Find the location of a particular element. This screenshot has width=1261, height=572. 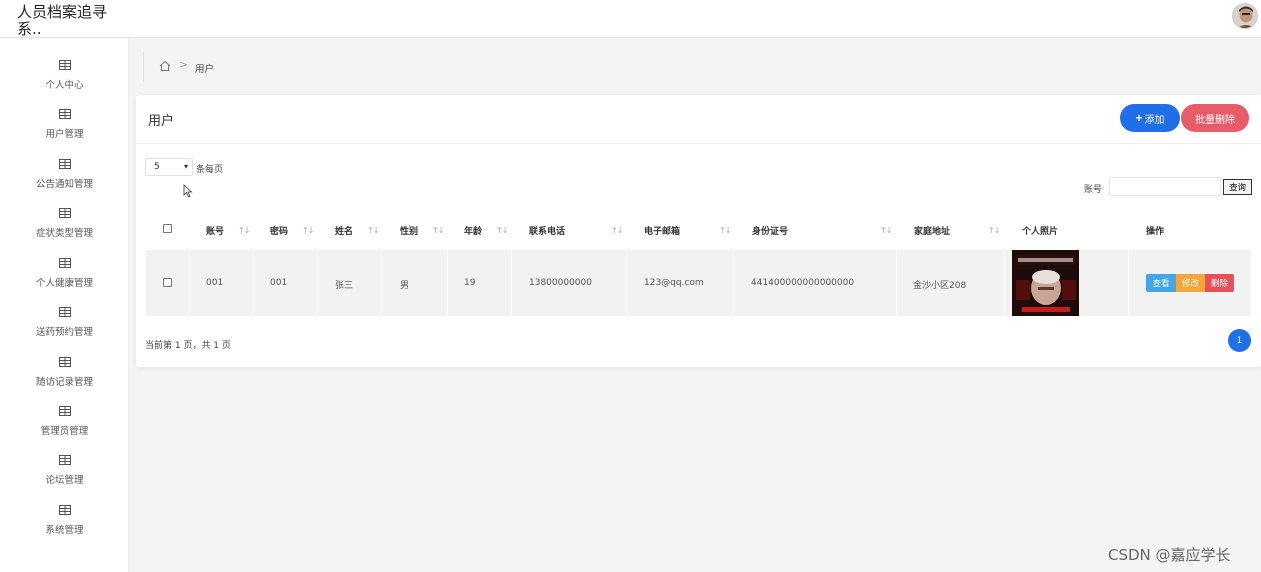

sidebar-item-notice-management: 公告通知管理 is located at coordinates (64, 177).